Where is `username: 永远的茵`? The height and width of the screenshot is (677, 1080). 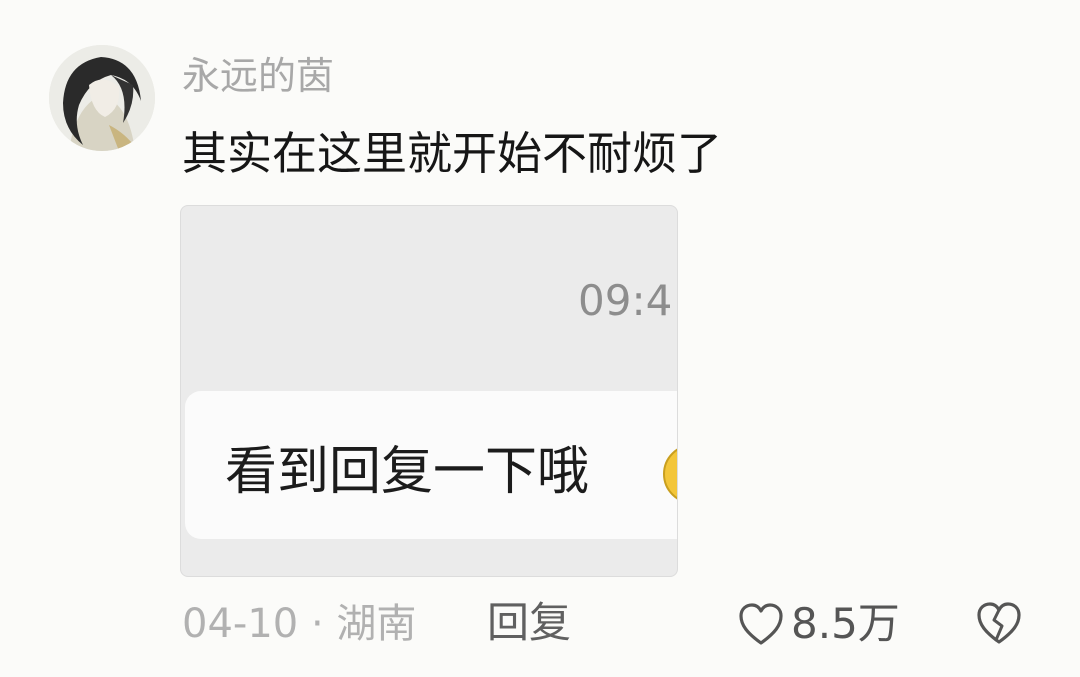
username: 永远的茵 is located at coordinates (258, 76).